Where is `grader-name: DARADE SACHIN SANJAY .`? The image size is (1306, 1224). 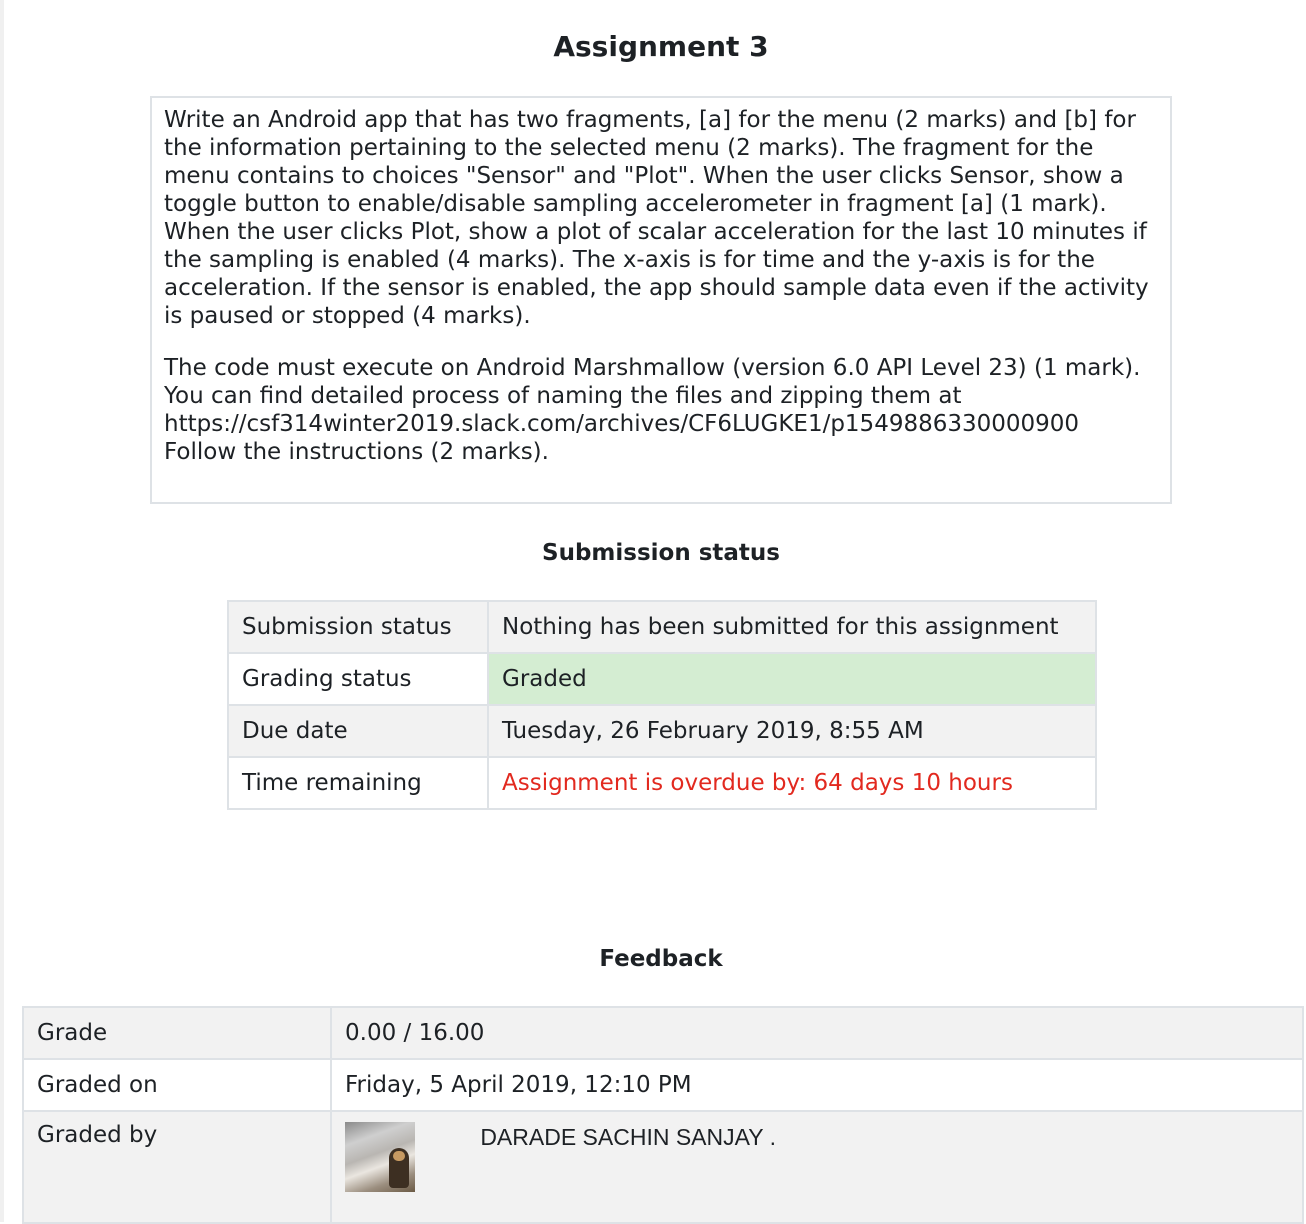 grader-name: DARADE SACHIN SANJAY . is located at coordinates (628, 1137).